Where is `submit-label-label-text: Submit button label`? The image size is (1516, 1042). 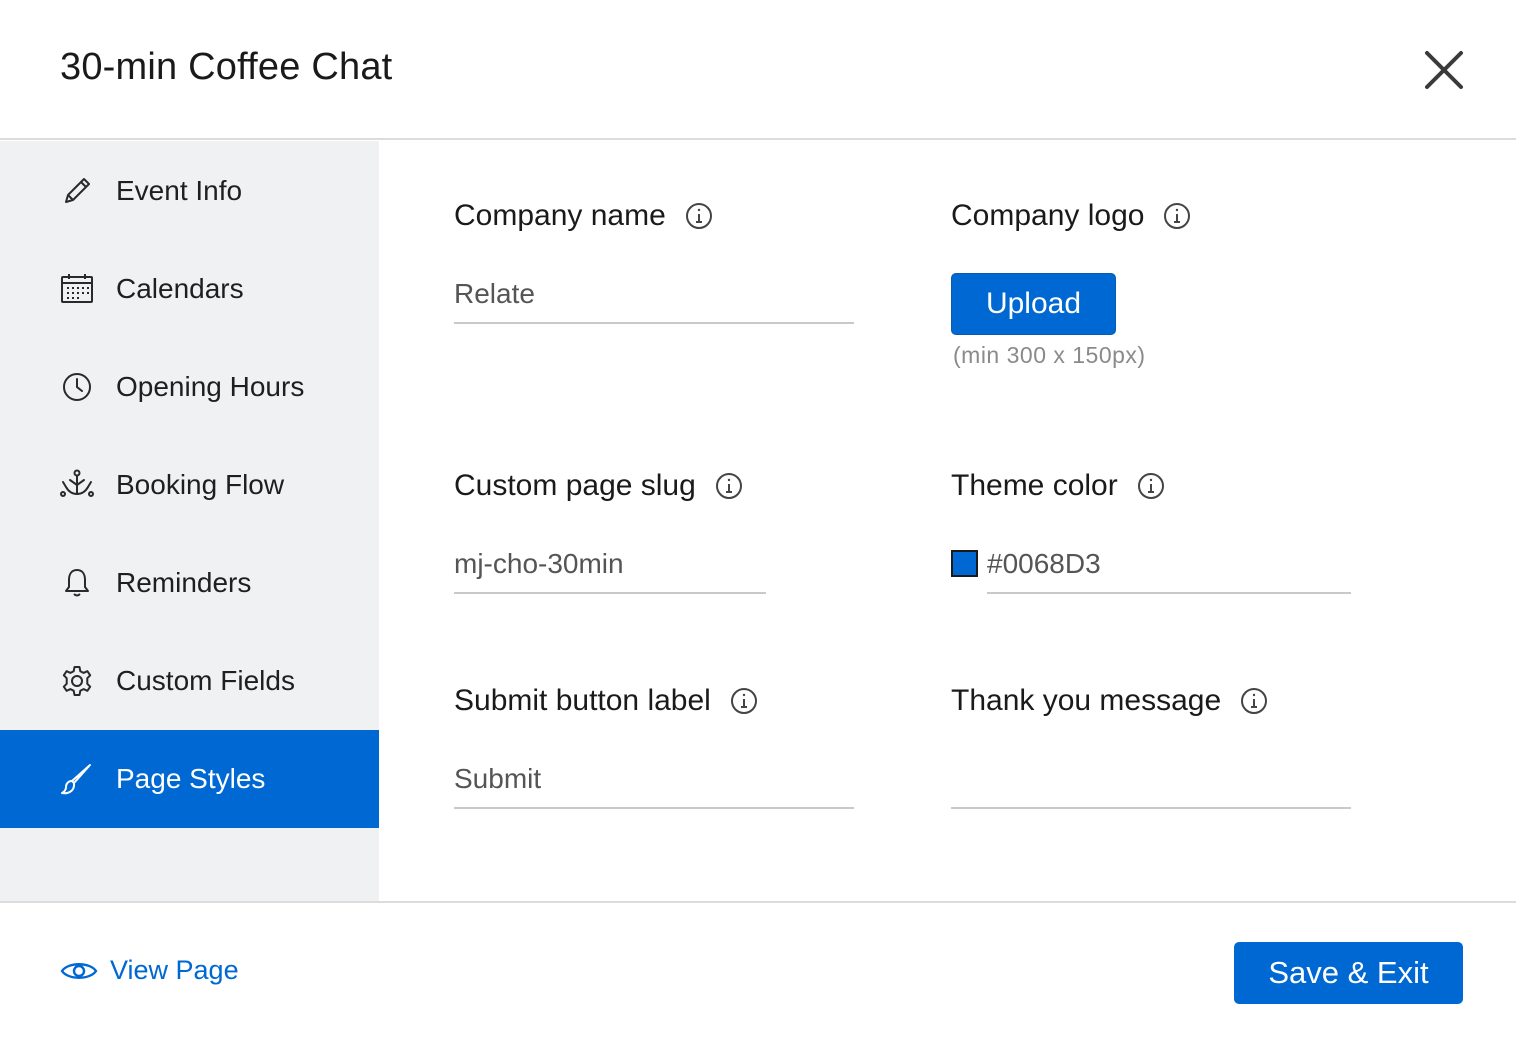
submit-label-label-text: Submit button label is located at coordinates (582, 700).